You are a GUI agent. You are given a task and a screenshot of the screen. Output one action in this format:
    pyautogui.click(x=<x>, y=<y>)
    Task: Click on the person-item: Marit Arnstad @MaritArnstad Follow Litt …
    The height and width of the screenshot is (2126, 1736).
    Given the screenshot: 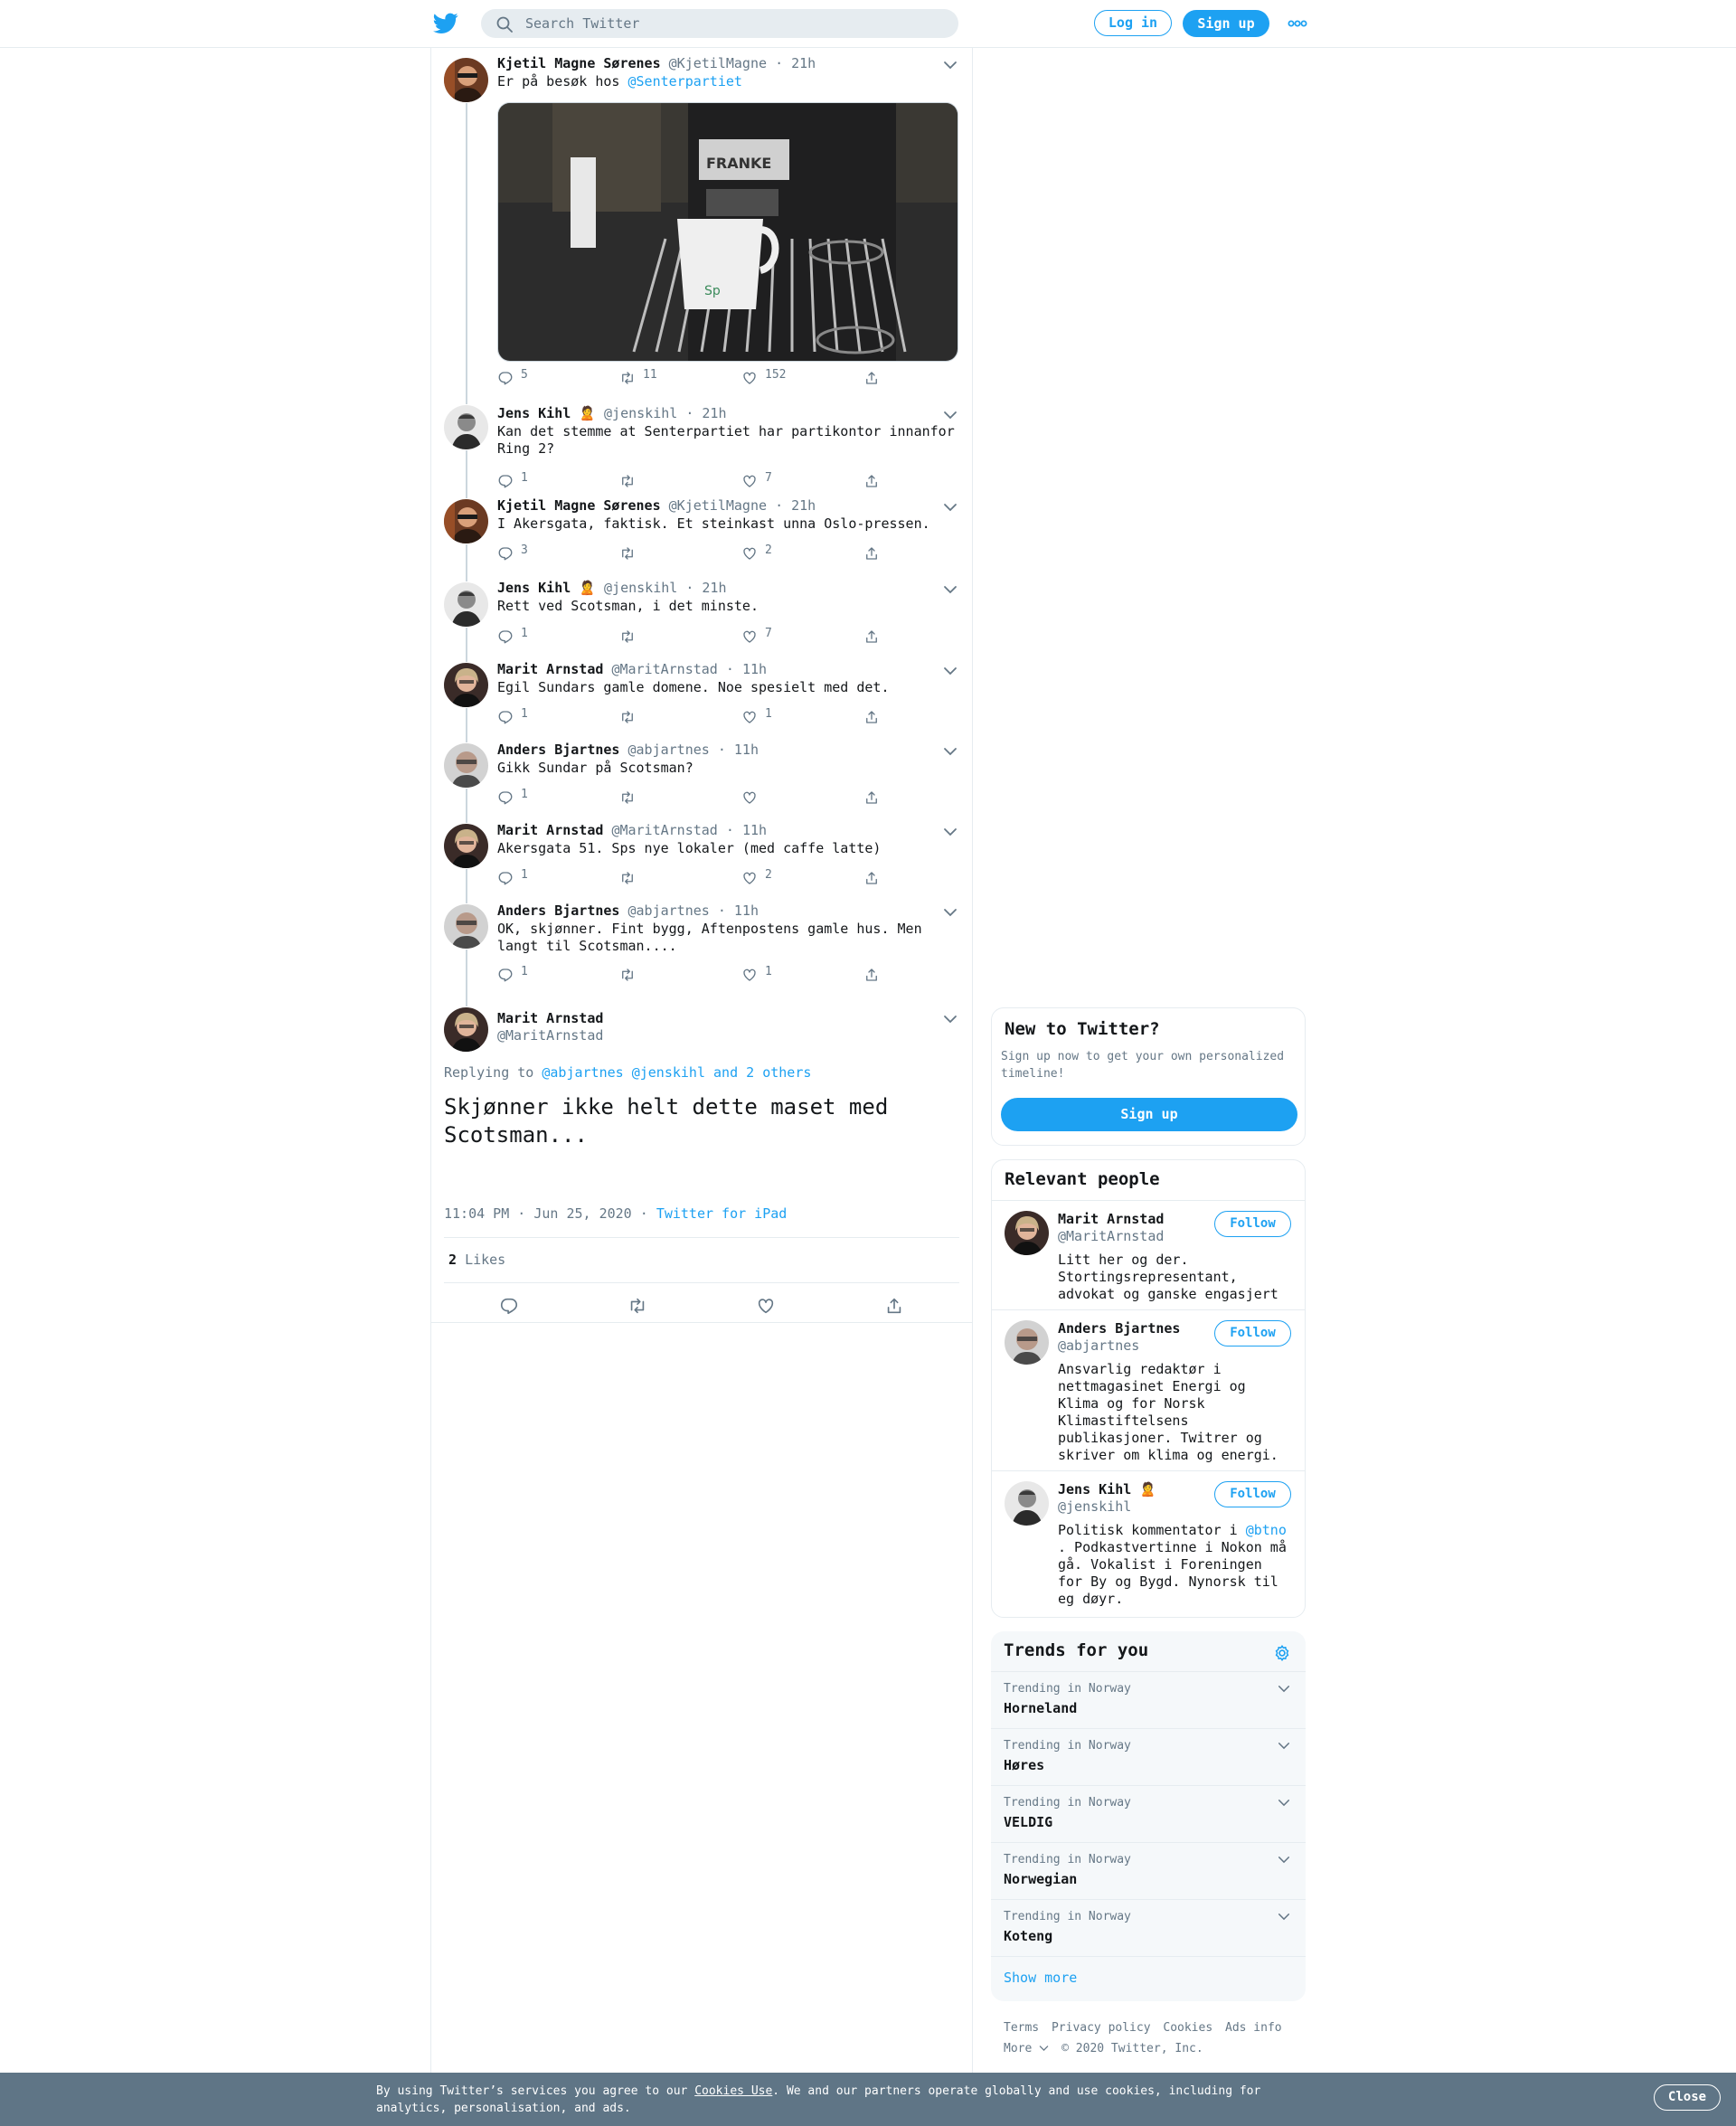 What is the action you would take?
    pyautogui.click(x=1148, y=1255)
    